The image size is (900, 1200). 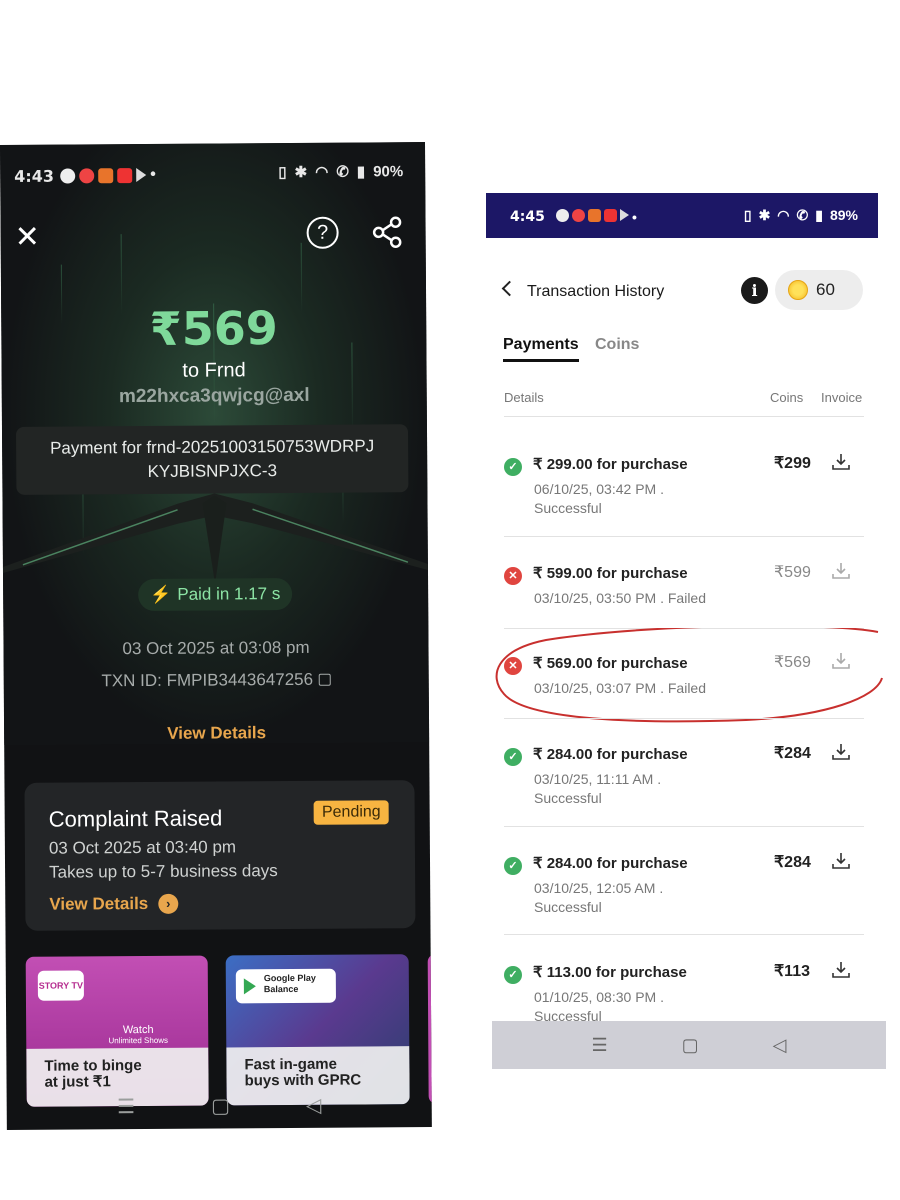 What do you see at coordinates (610, 972) in the screenshot?
I see `row-title: ₹ 113.00 for purchase` at bounding box center [610, 972].